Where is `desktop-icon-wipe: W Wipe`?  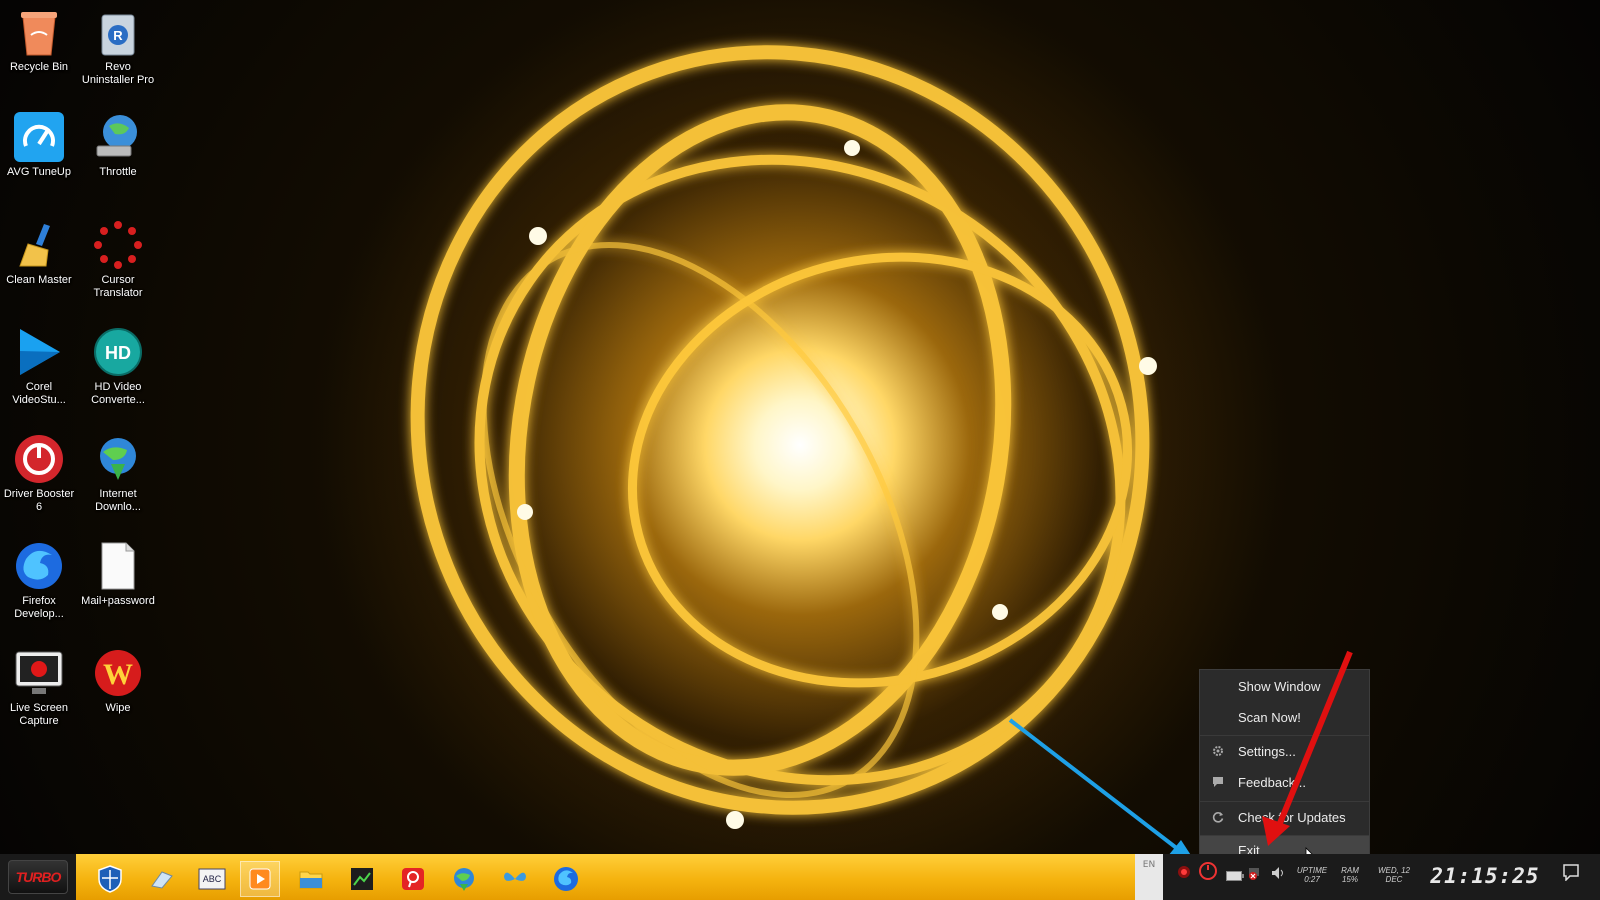
desktop-icon-wipe: W Wipe is located at coordinates (118, 681).